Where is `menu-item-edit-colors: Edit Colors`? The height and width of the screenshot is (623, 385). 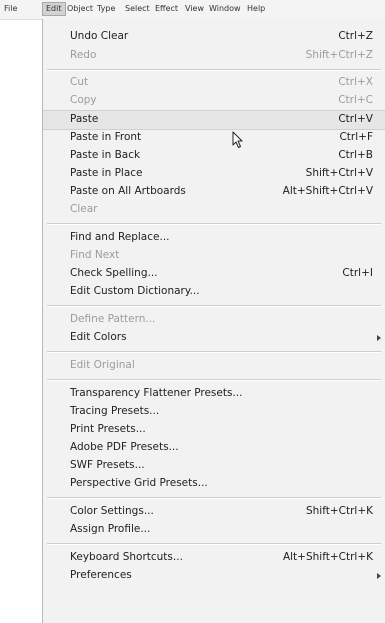 menu-item-edit-colors: Edit Colors is located at coordinates (214, 338).